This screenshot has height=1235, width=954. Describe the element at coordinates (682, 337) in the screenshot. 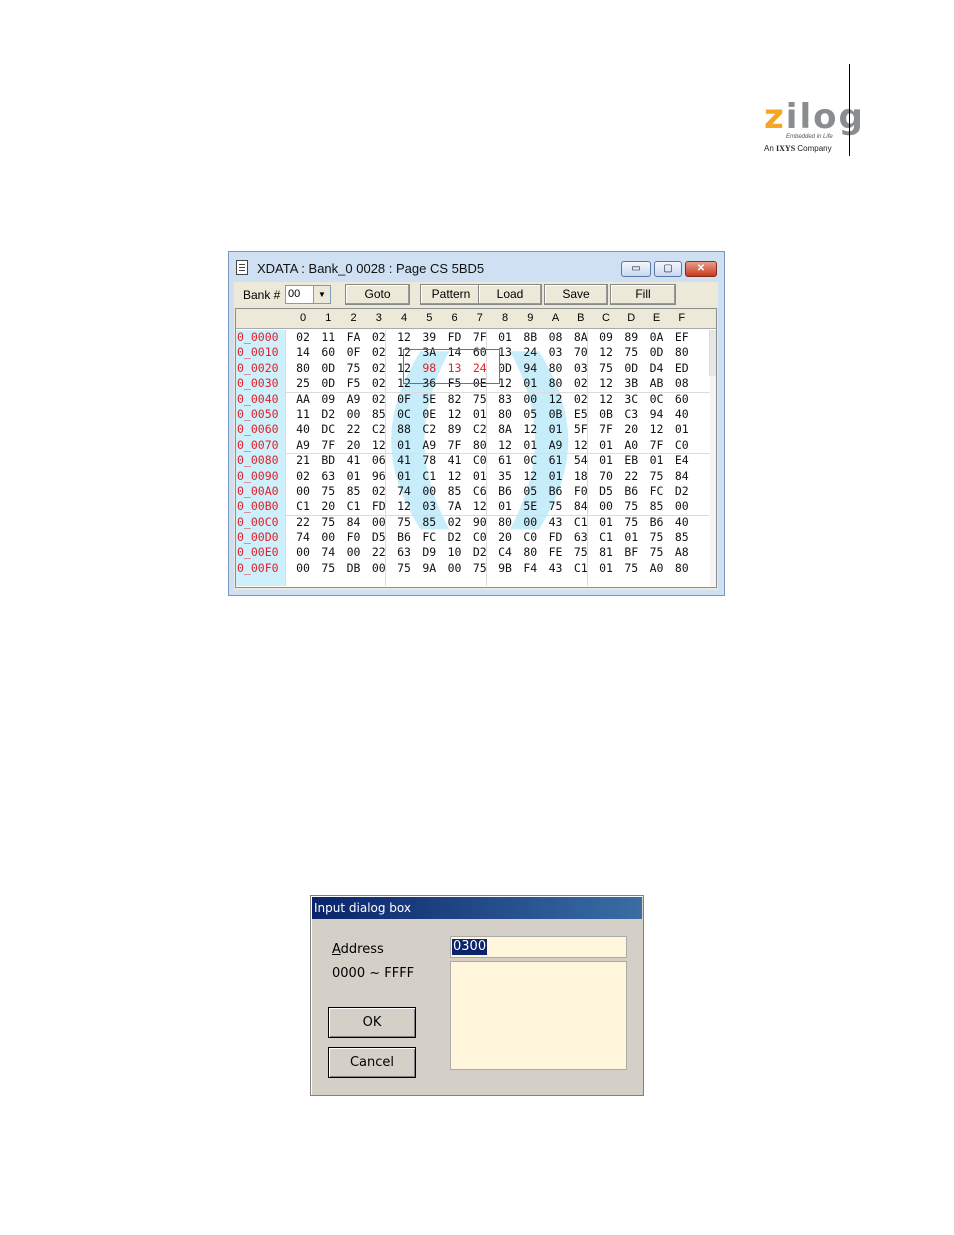

I see `byte-cell: EF` at that location.